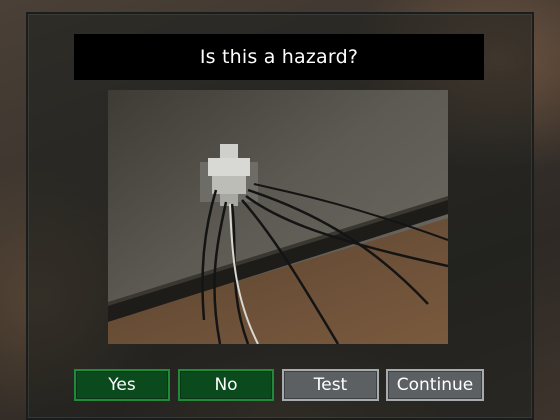 The width and height of the screenshot is (560, 420). What do you see at coordinates (435, 385) in the screenshot?
I see `continue-button: Continue` at bounding box center [435, 385].